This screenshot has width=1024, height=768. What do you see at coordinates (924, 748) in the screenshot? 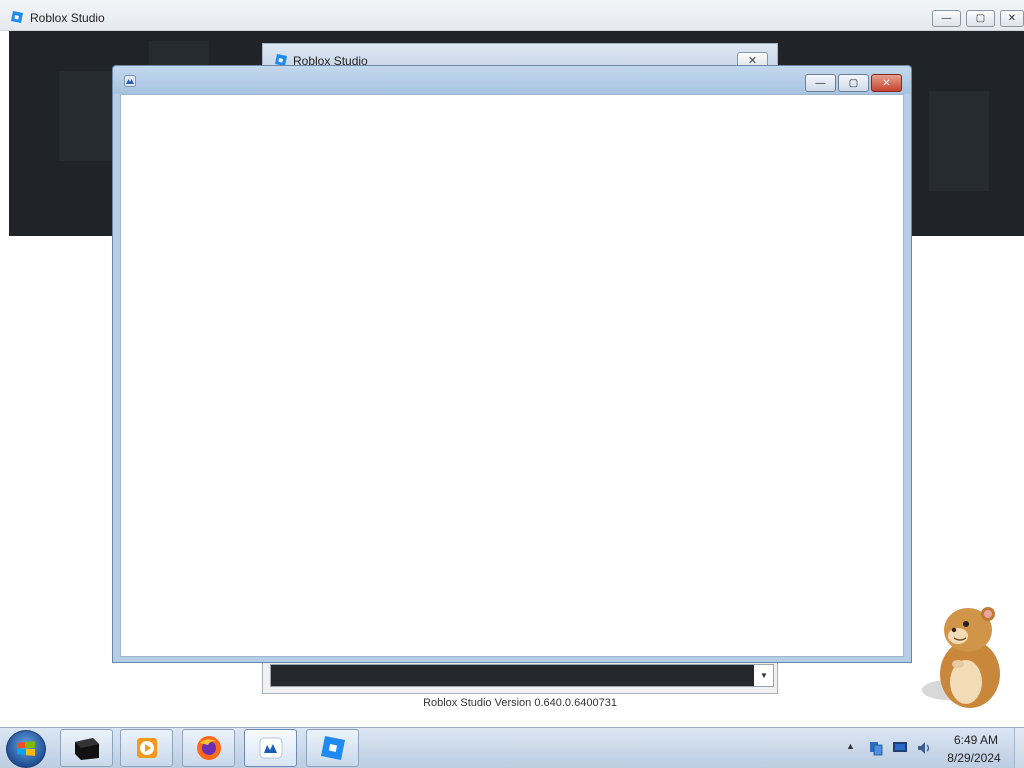
I see `speaker-icon` at bounding box center [924, 748].